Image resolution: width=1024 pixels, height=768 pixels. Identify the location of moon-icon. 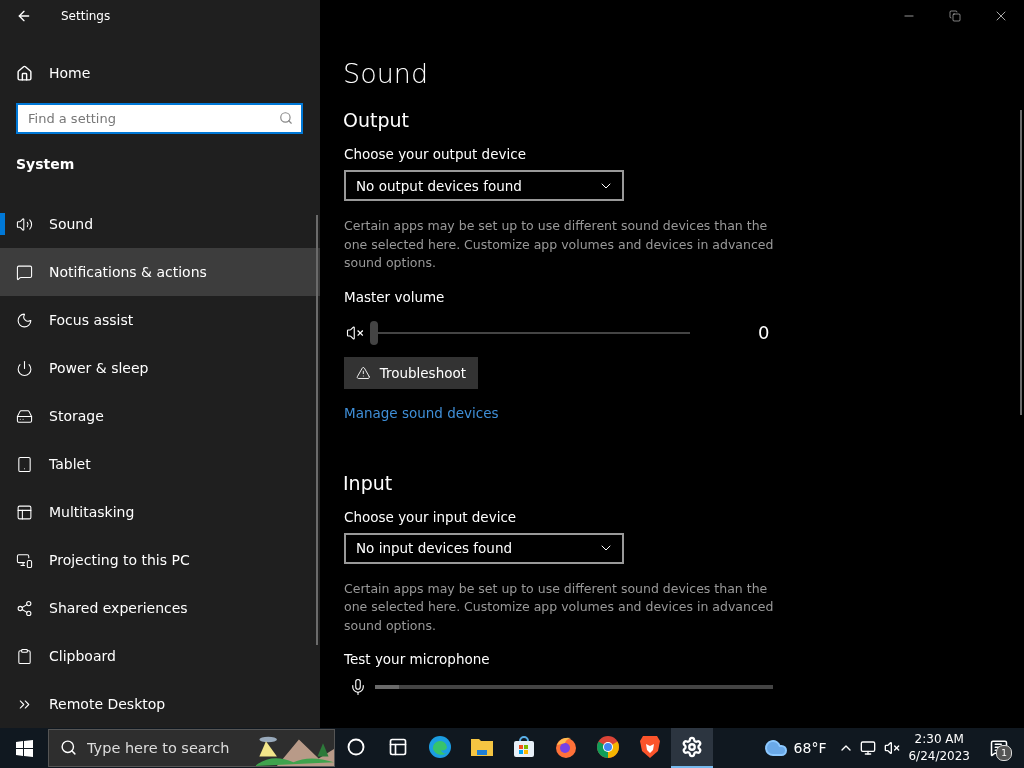
(24, 320).